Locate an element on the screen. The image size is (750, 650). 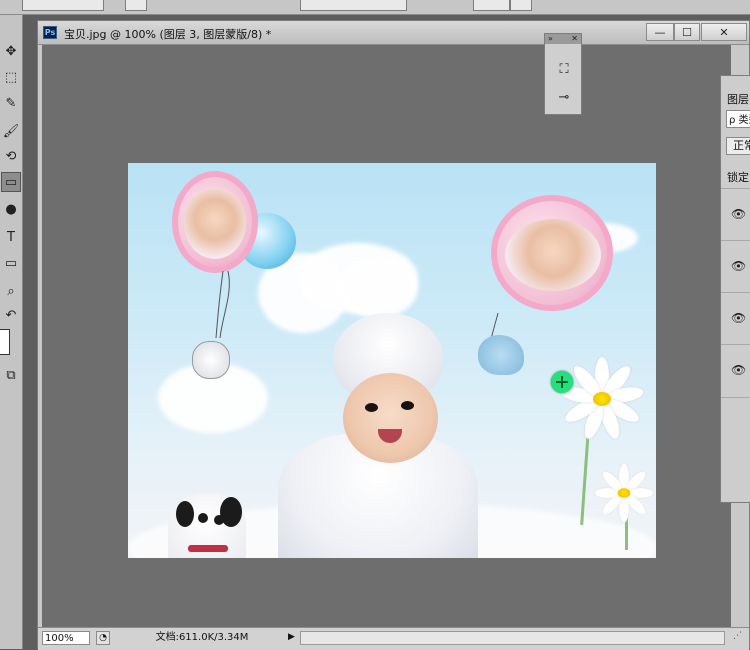
floating-panel-header: » ✕ is located at coordinates (563, 39).